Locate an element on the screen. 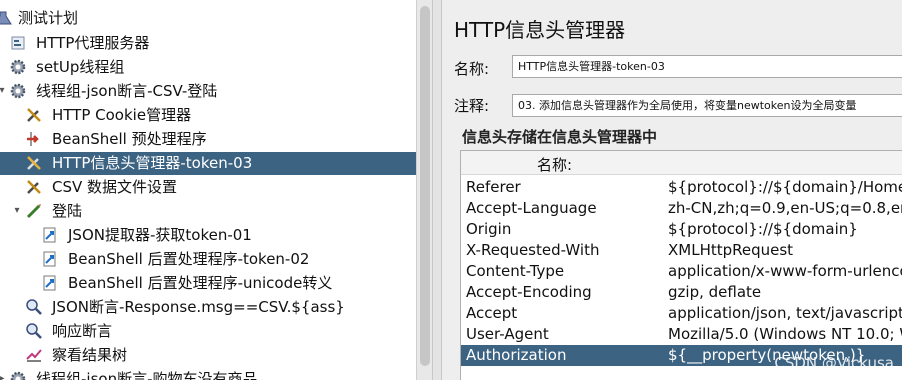 The width and height of the screenshot is (902, 380). tree-node-label: 登陆 is located at coordinates (67, 211).